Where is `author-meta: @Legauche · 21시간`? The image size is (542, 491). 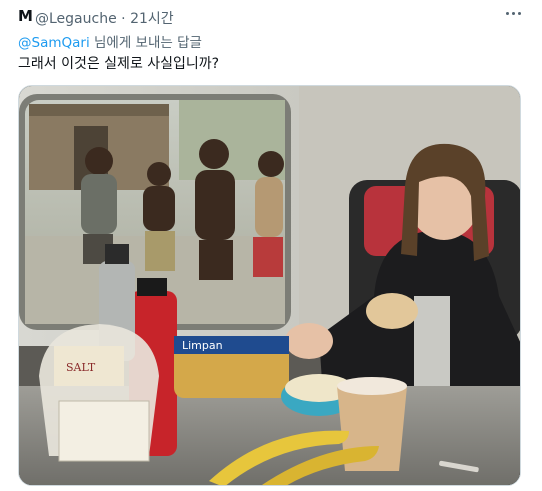 author-meta: @Legauche · 21시간 is located at coordinates (104, 18).